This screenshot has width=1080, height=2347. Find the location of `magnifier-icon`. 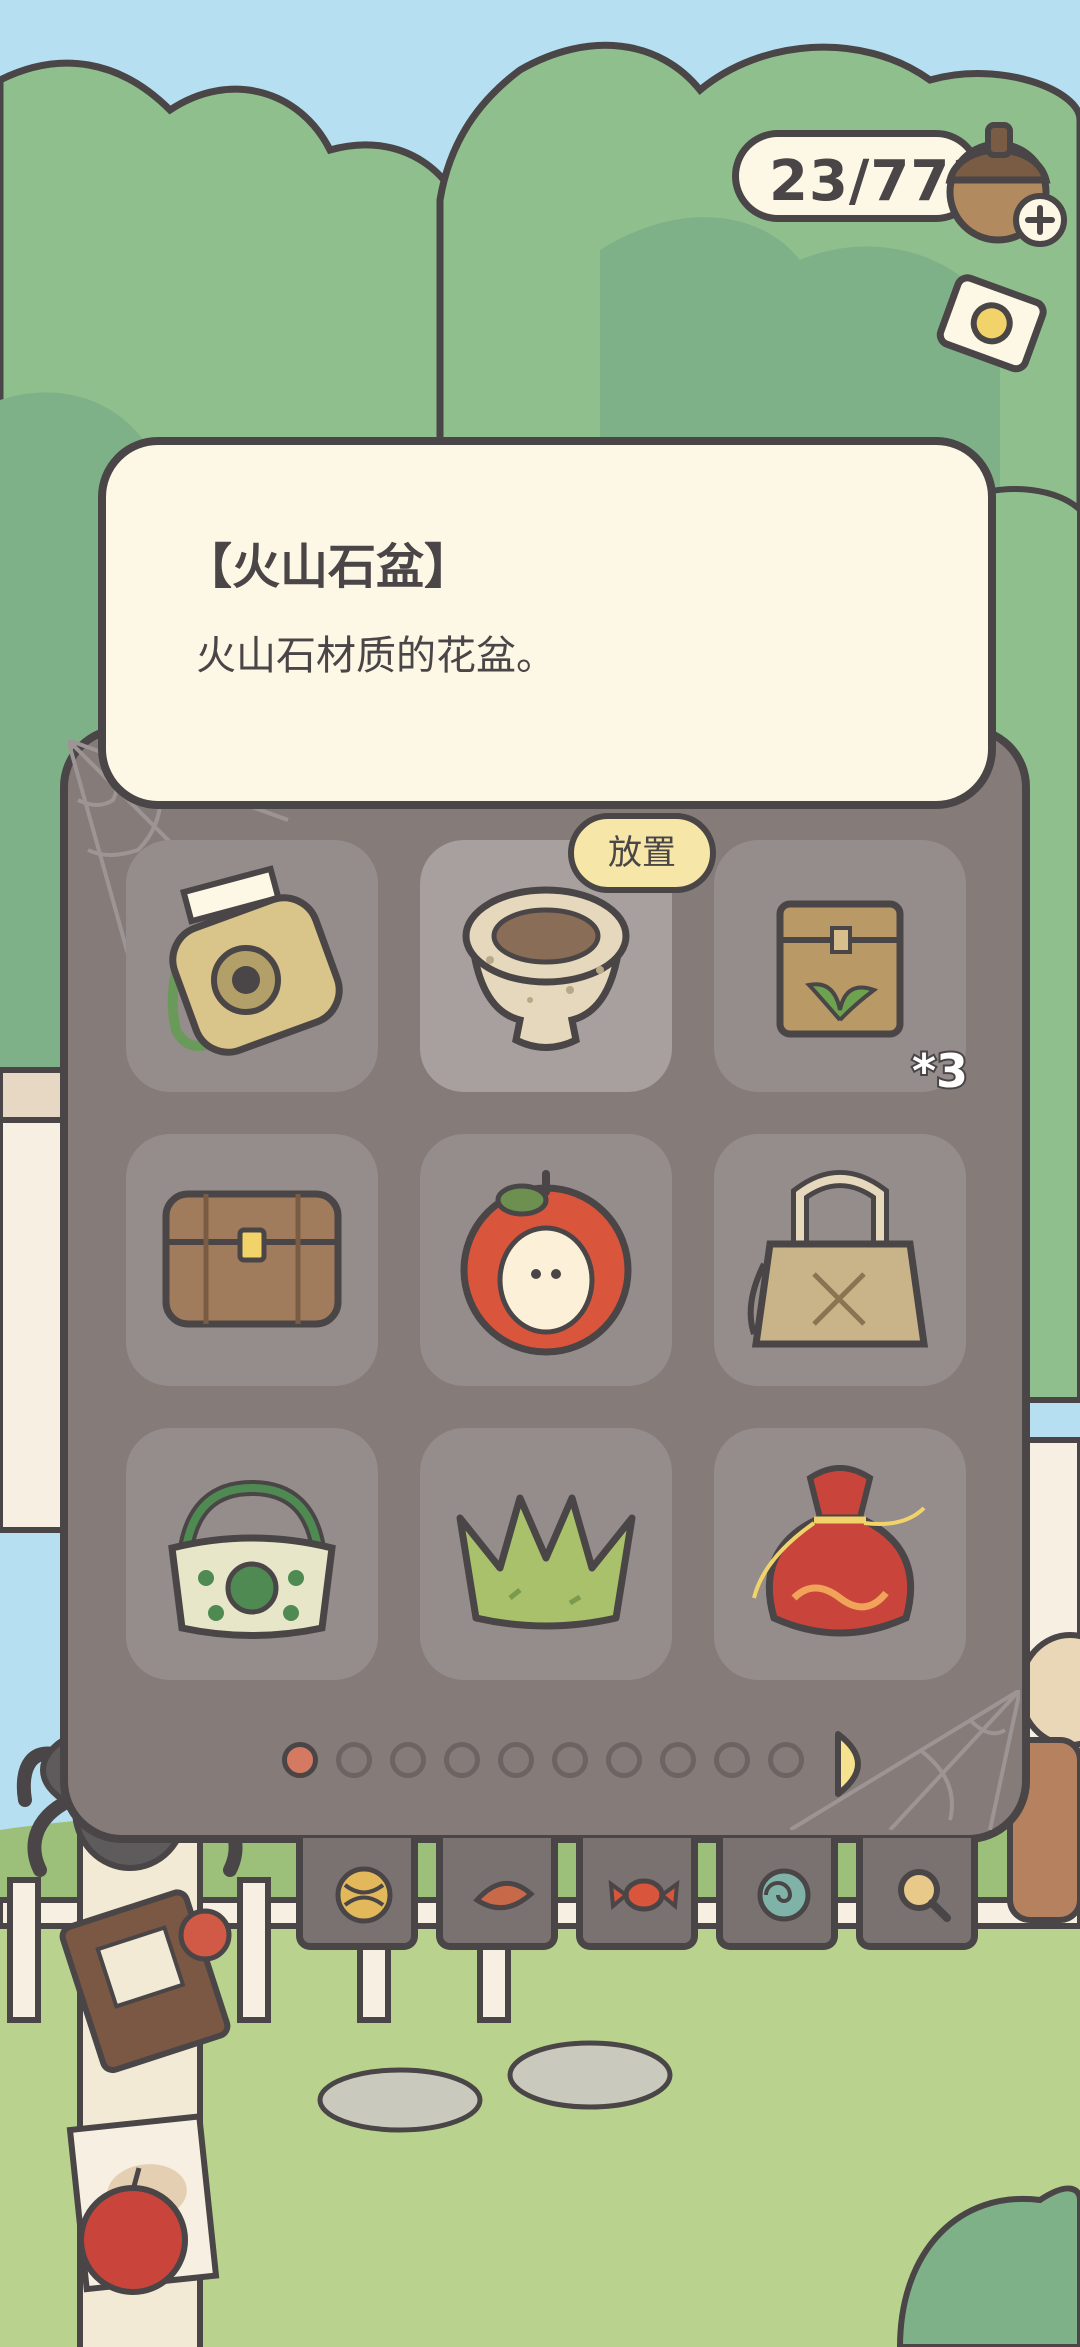

magnifier-icon is located at coordinates (924, 1895).